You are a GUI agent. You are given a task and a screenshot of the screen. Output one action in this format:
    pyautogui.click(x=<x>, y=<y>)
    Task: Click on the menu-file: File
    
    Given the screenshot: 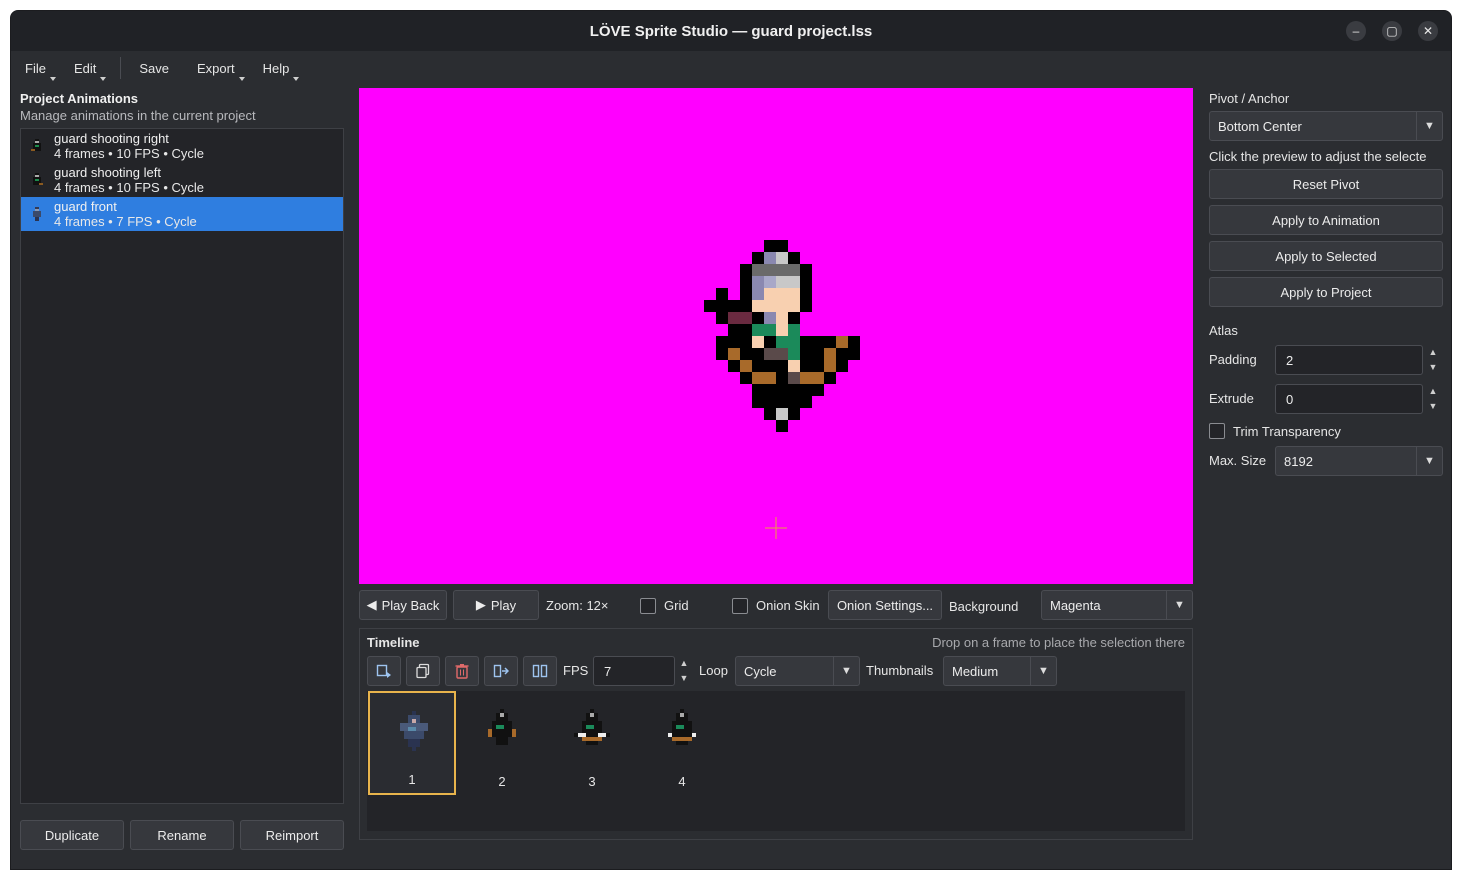 What is the action you would take?
    pyautogui.click(x=39, y=71)
    